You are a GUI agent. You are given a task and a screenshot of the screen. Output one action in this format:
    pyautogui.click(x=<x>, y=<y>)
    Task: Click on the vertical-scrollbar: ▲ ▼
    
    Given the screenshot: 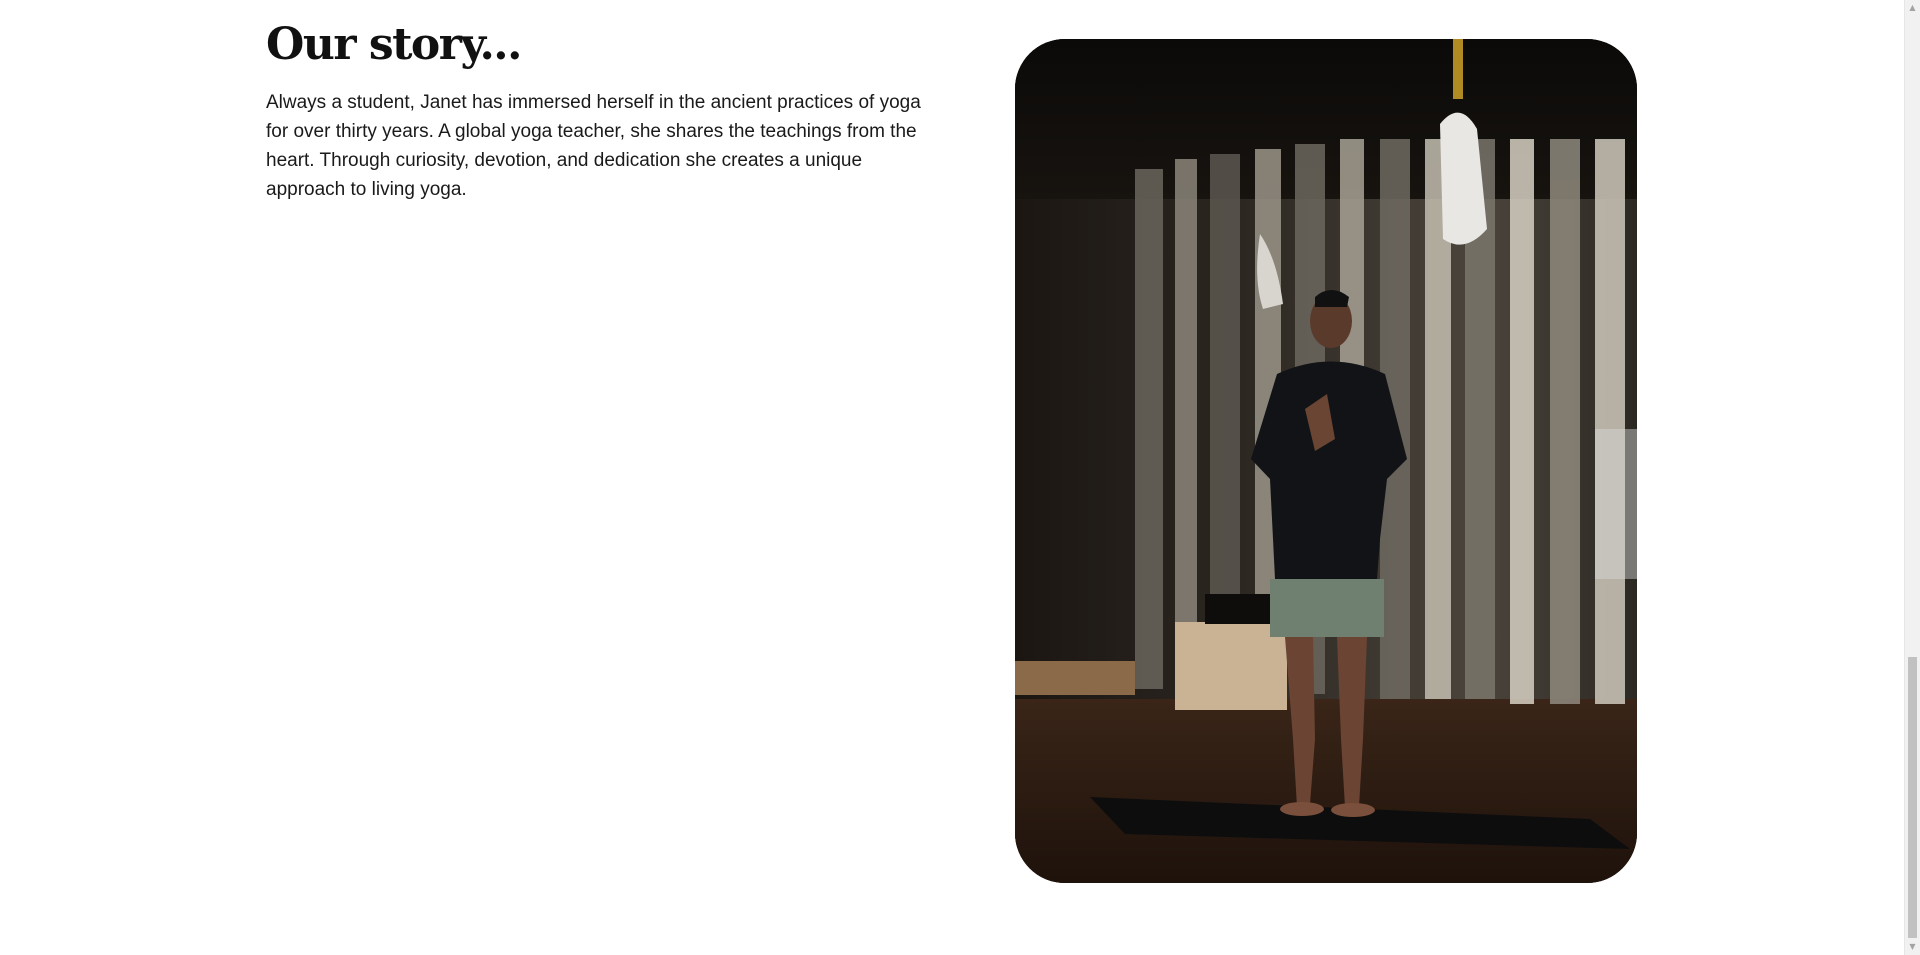 What is the action you would take?
    pyautogui.click(x=1912, y=477)
    